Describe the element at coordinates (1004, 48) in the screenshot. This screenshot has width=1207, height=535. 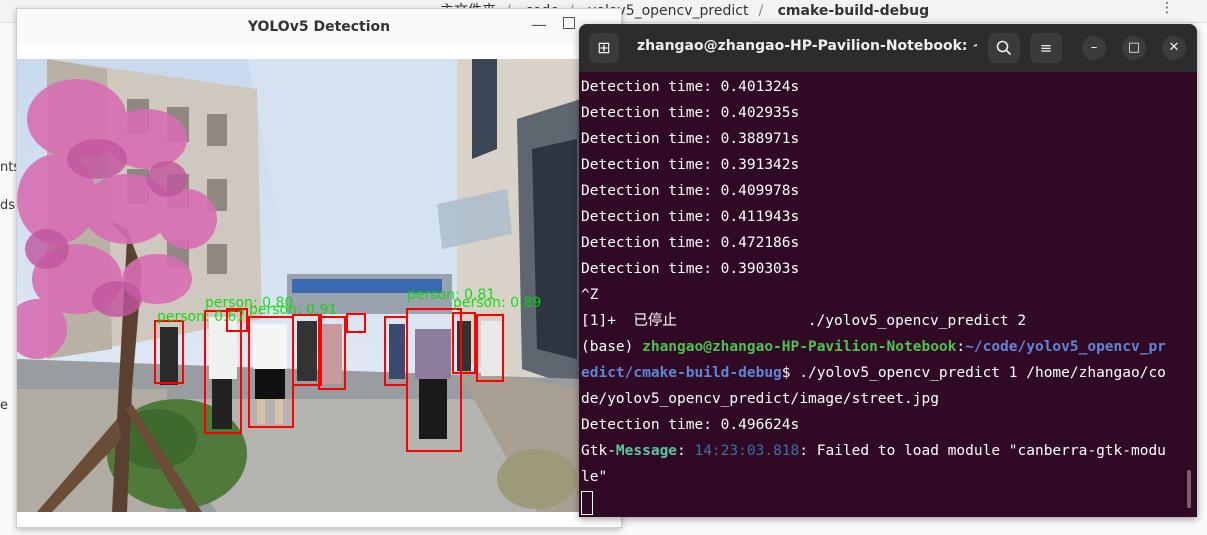
I see `search-icon` at that location.